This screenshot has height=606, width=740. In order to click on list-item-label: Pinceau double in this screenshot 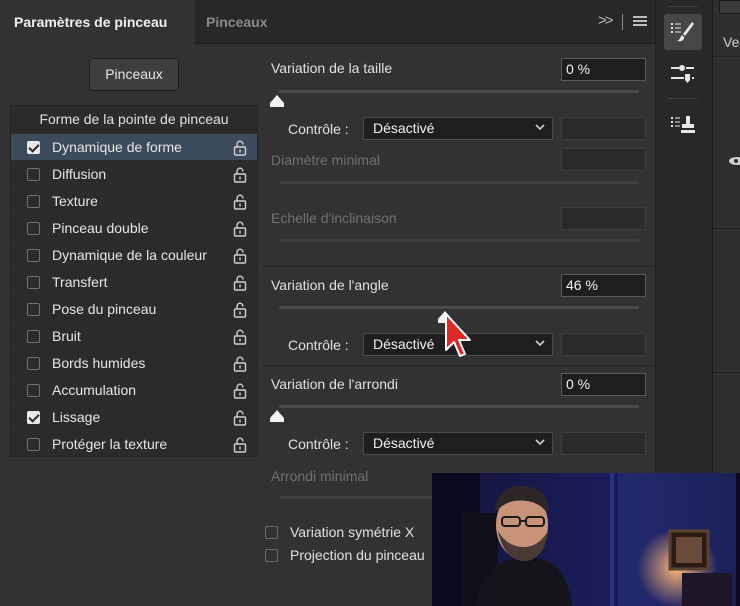, I will do `click(100, 228)`.